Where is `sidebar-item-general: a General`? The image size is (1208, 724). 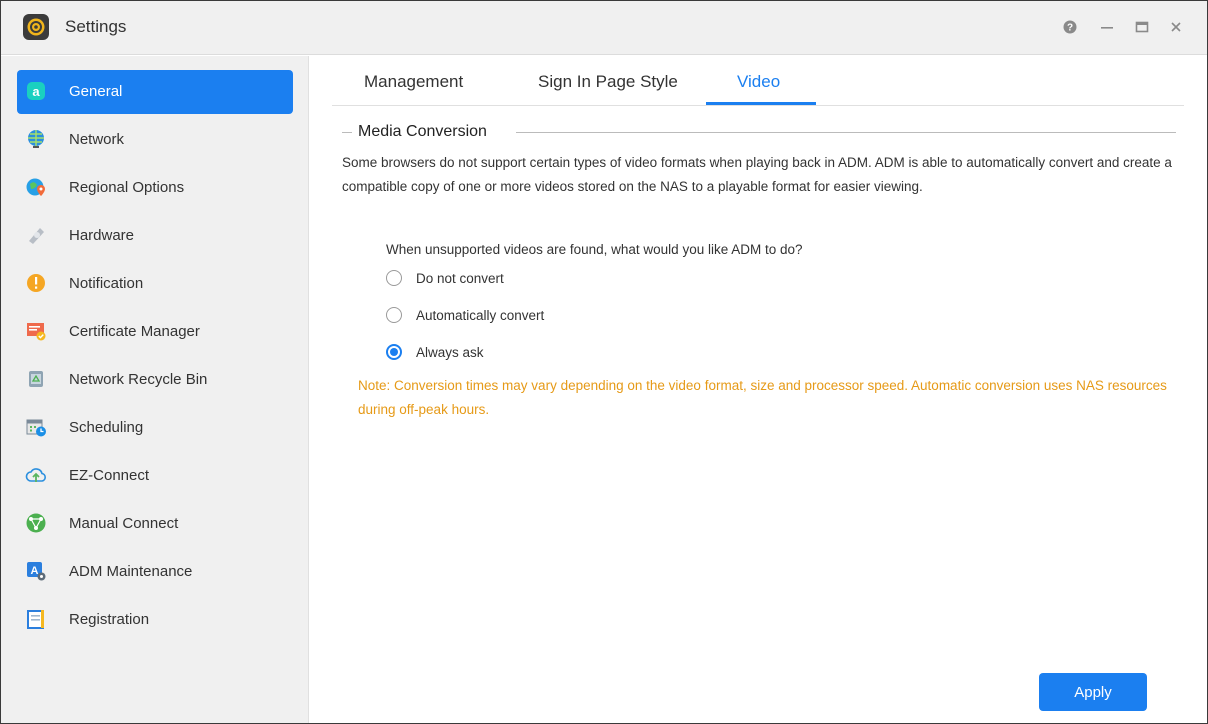
sidebar-item-general: a General is located at coordinates (155, 92).